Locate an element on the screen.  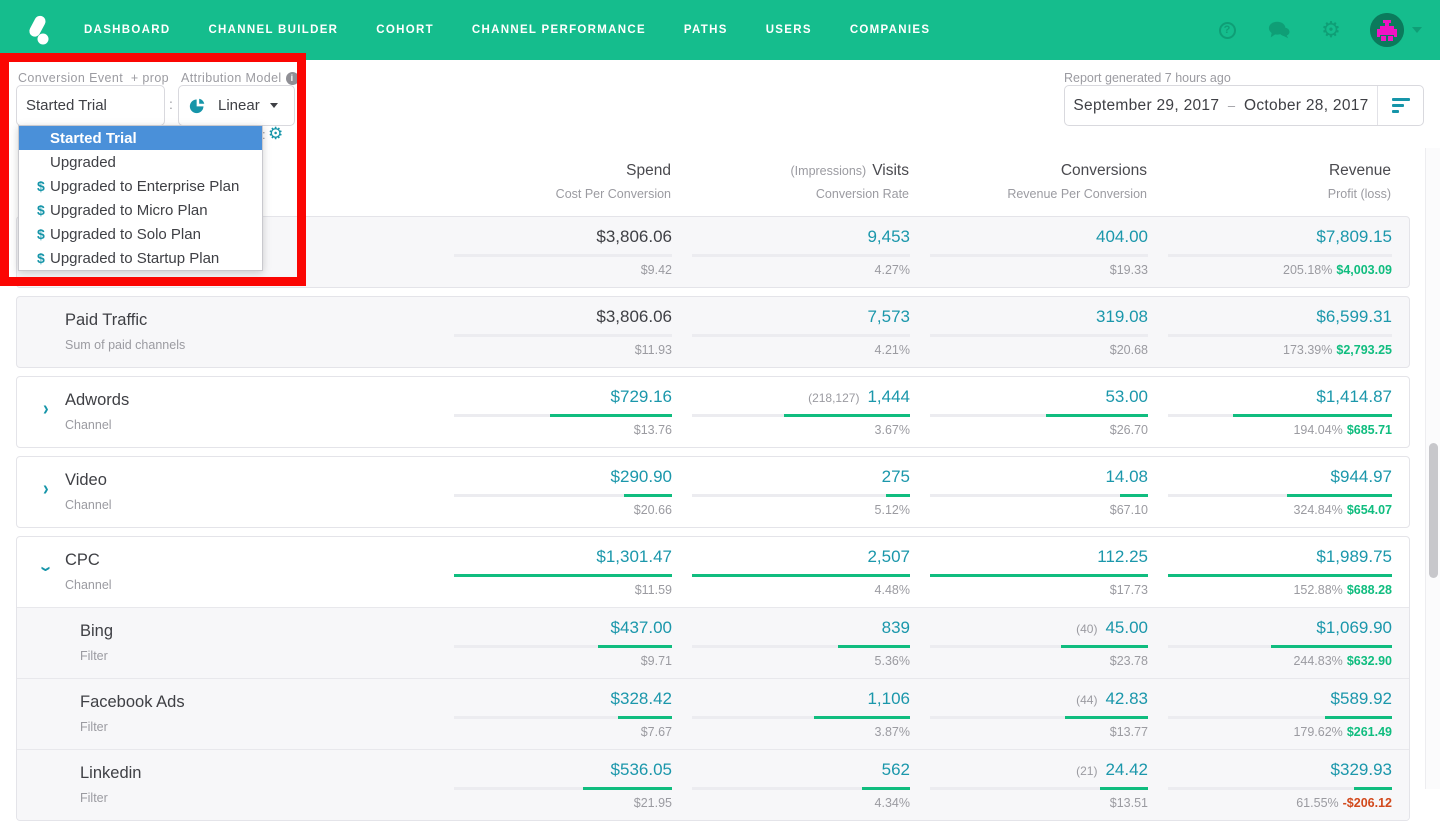
conversion-event-label: Conversion Event + prop is located at coordinates (94, 78).